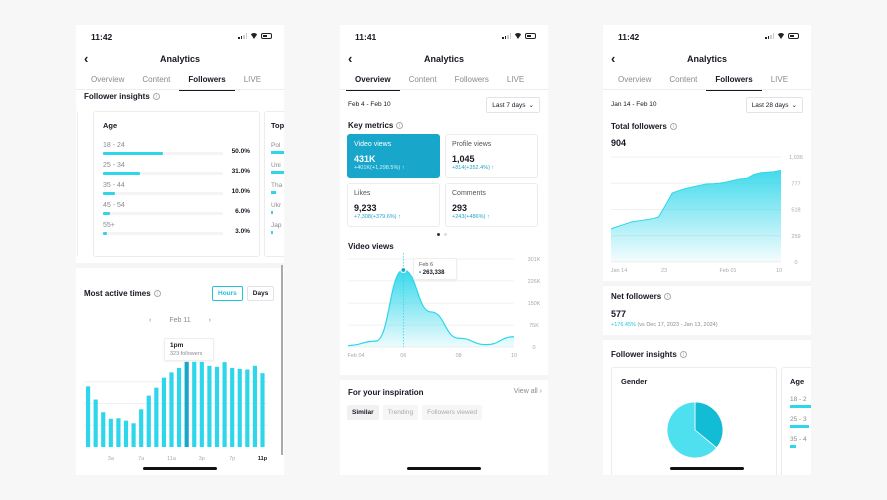 This screenshot has height=500, width=887. Describe the element at coordinates (438, 234) in the screenshot. I see `page-dot-active` at that location.